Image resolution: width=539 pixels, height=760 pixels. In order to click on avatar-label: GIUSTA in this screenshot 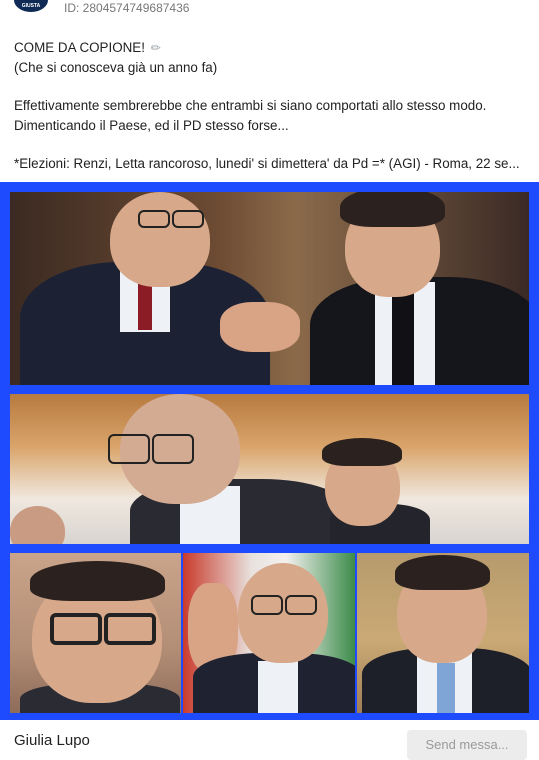, I will do `click(31, 6)`.